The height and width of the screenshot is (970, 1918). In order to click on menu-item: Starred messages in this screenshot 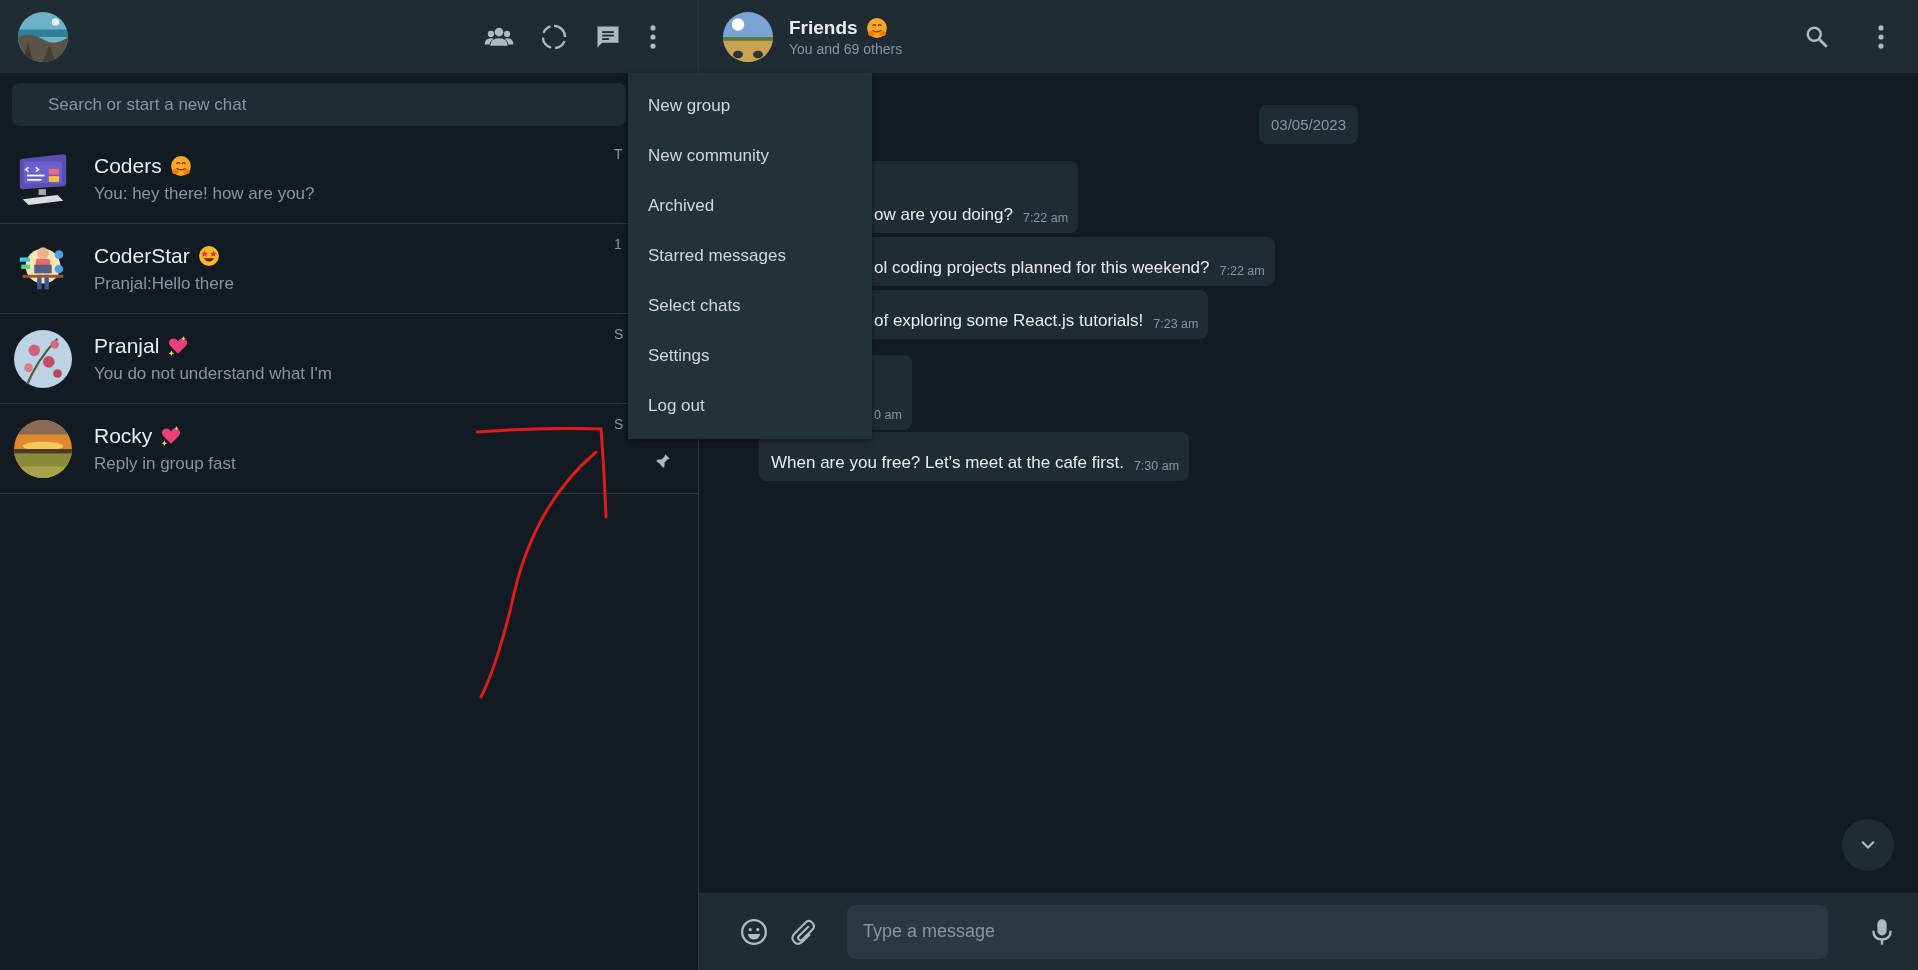, I will do `click(750, 256)`.